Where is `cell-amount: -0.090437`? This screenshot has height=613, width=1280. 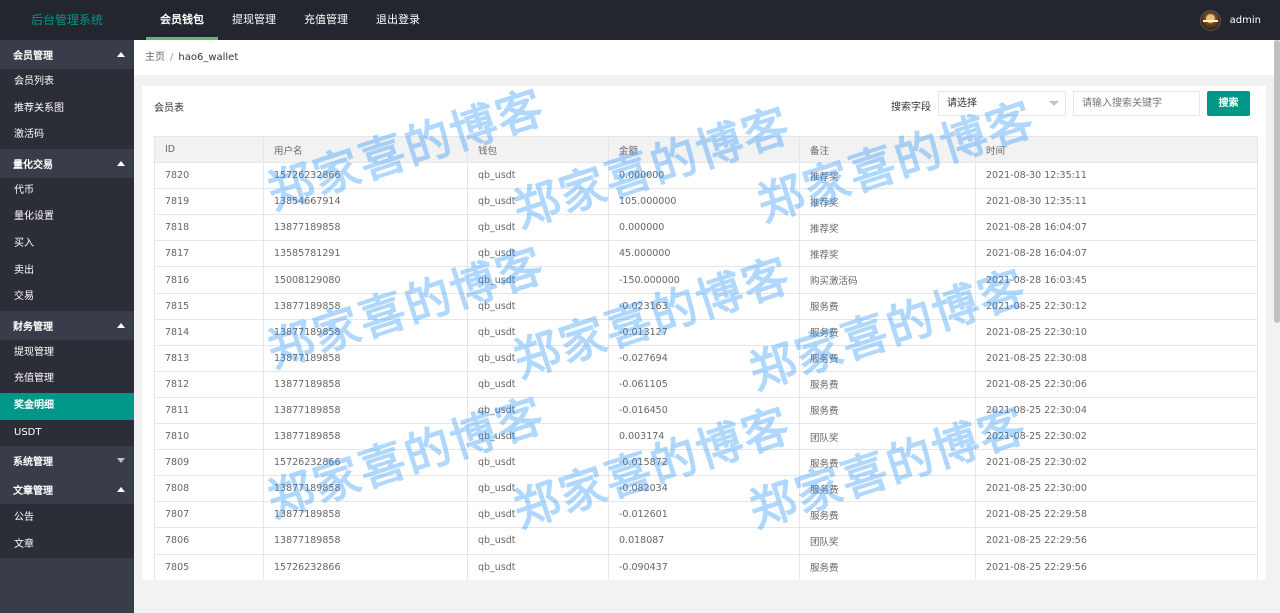
cell-amount: -0.090437 is located at coordinates (704, 566).